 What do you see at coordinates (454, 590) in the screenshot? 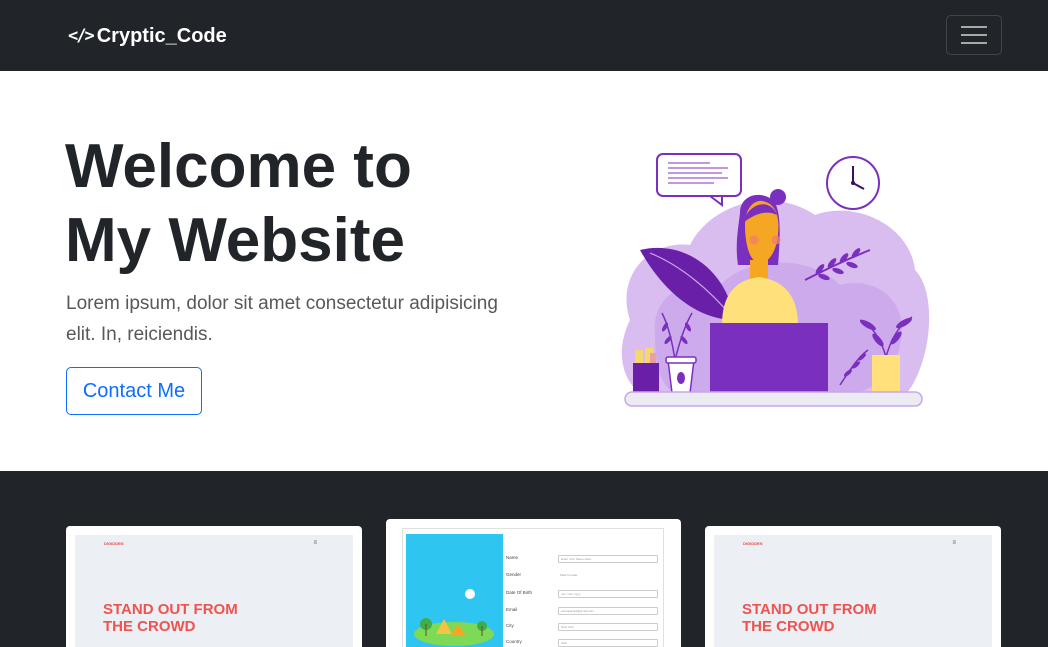
I see `form-illustration` at bounding box center [454, 590].